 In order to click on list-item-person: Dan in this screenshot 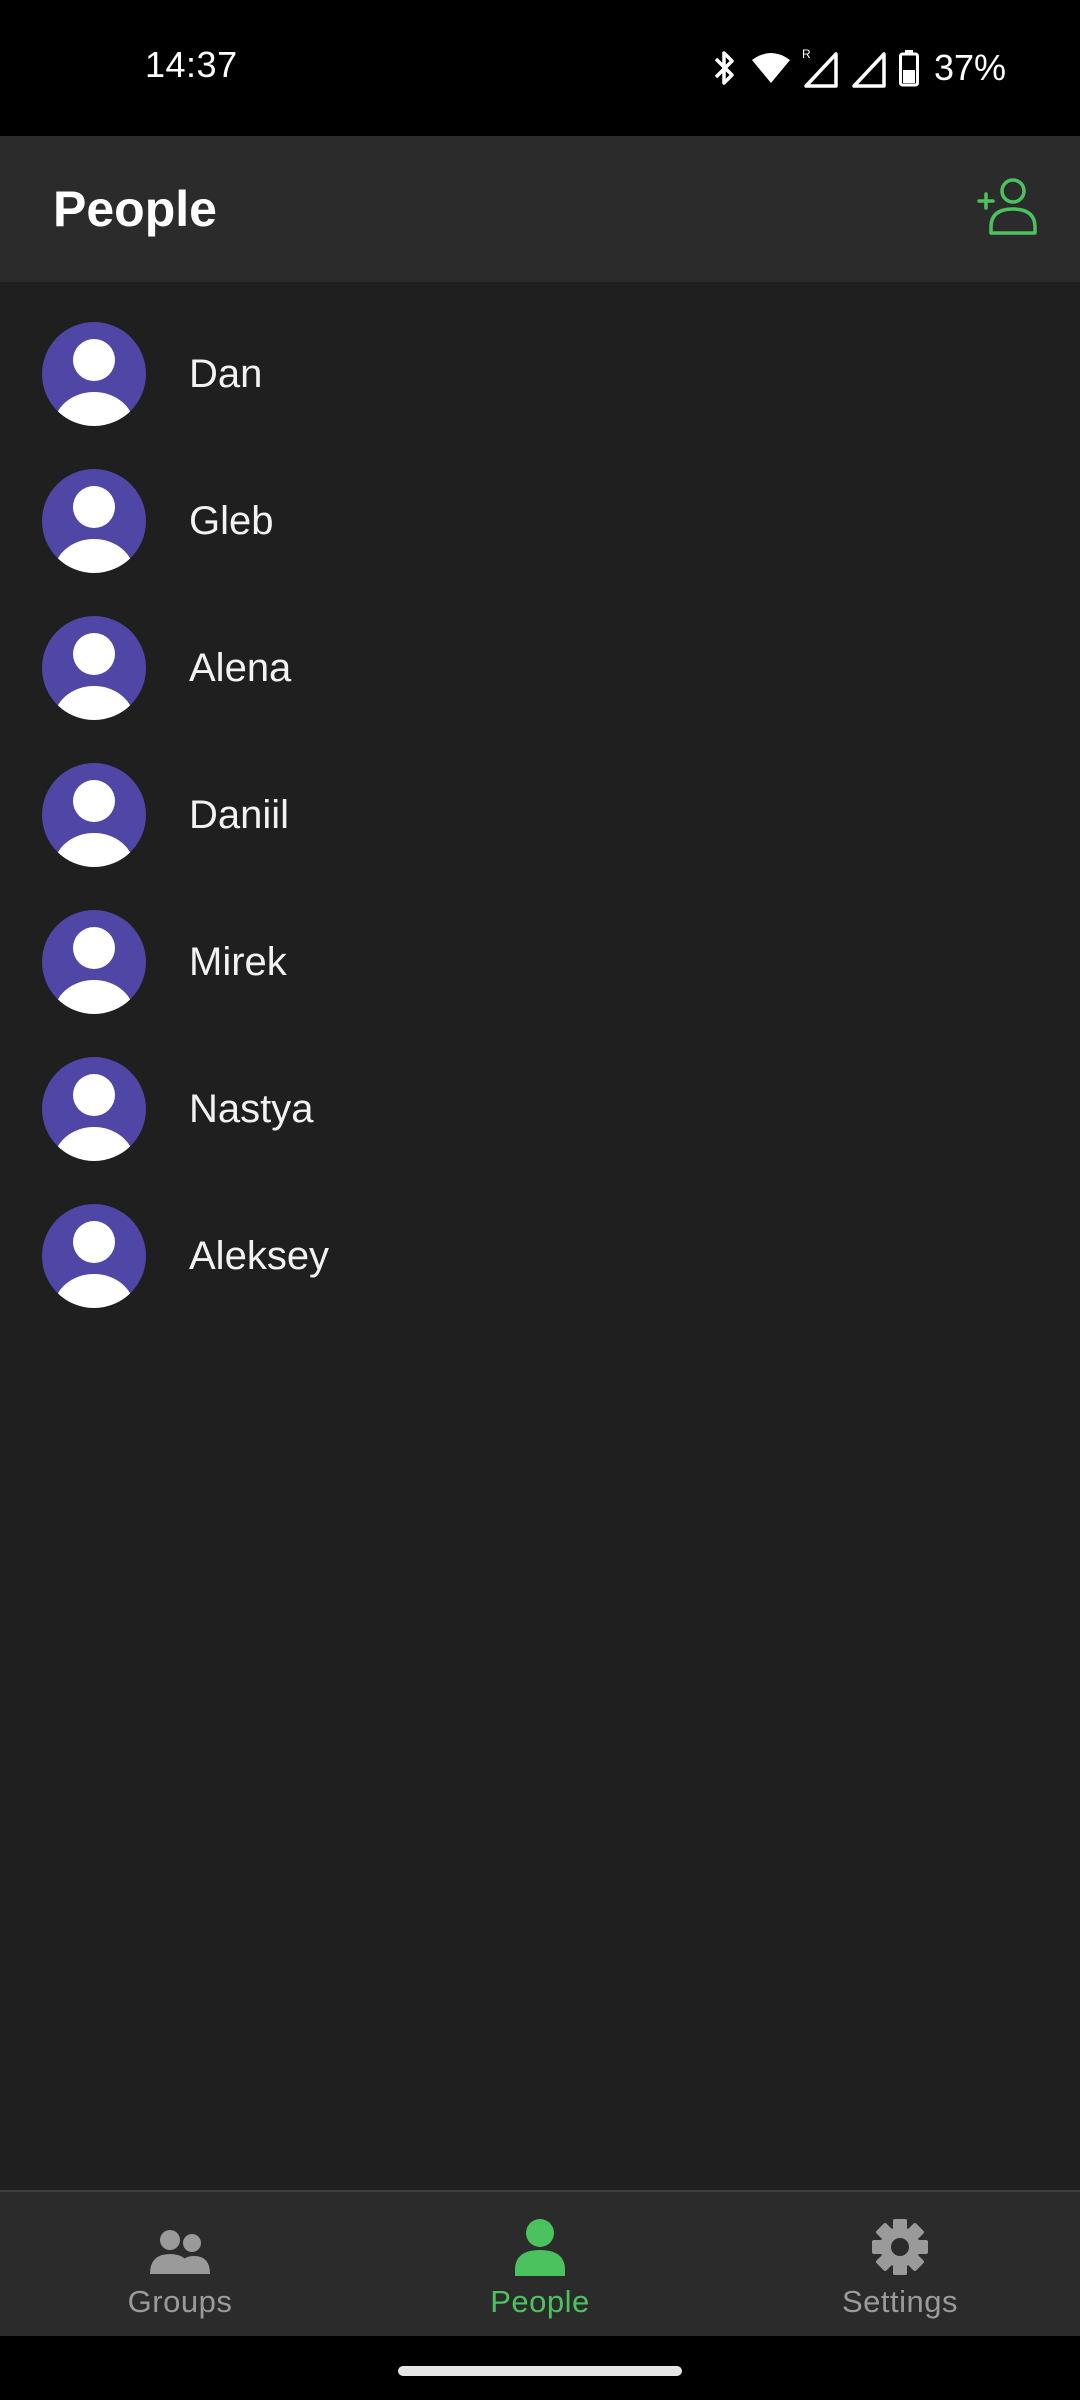, I will do `click(540, 373)`.